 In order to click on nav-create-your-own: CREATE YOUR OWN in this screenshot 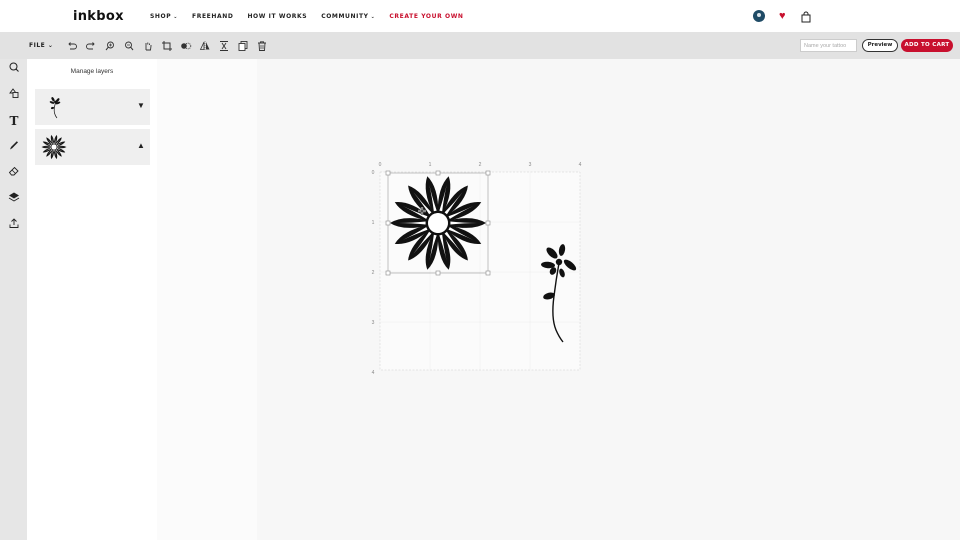, I will do `click(426, 16)`.